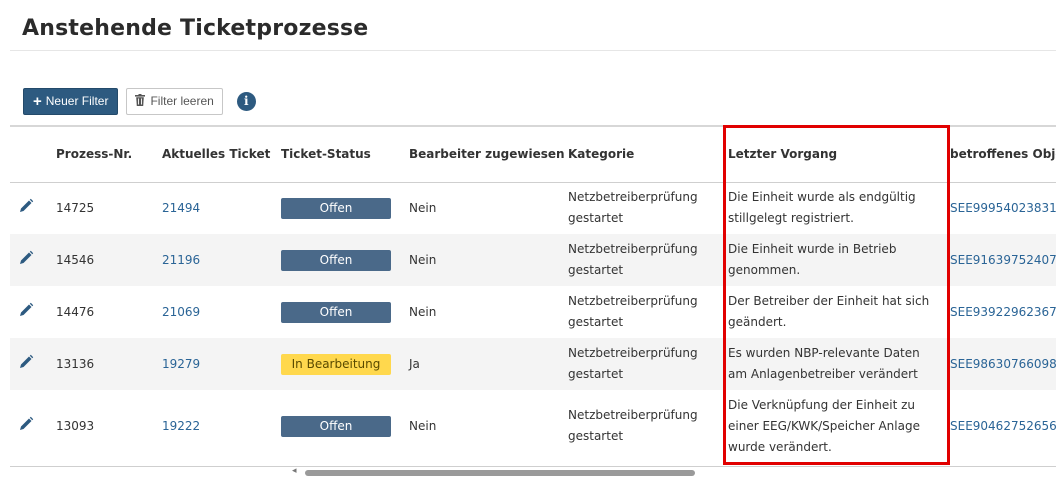  What do you see at coordinates (215, 312) in the screenshot?
I see `ticket-link: 21069` at bounding box center [215, 312].